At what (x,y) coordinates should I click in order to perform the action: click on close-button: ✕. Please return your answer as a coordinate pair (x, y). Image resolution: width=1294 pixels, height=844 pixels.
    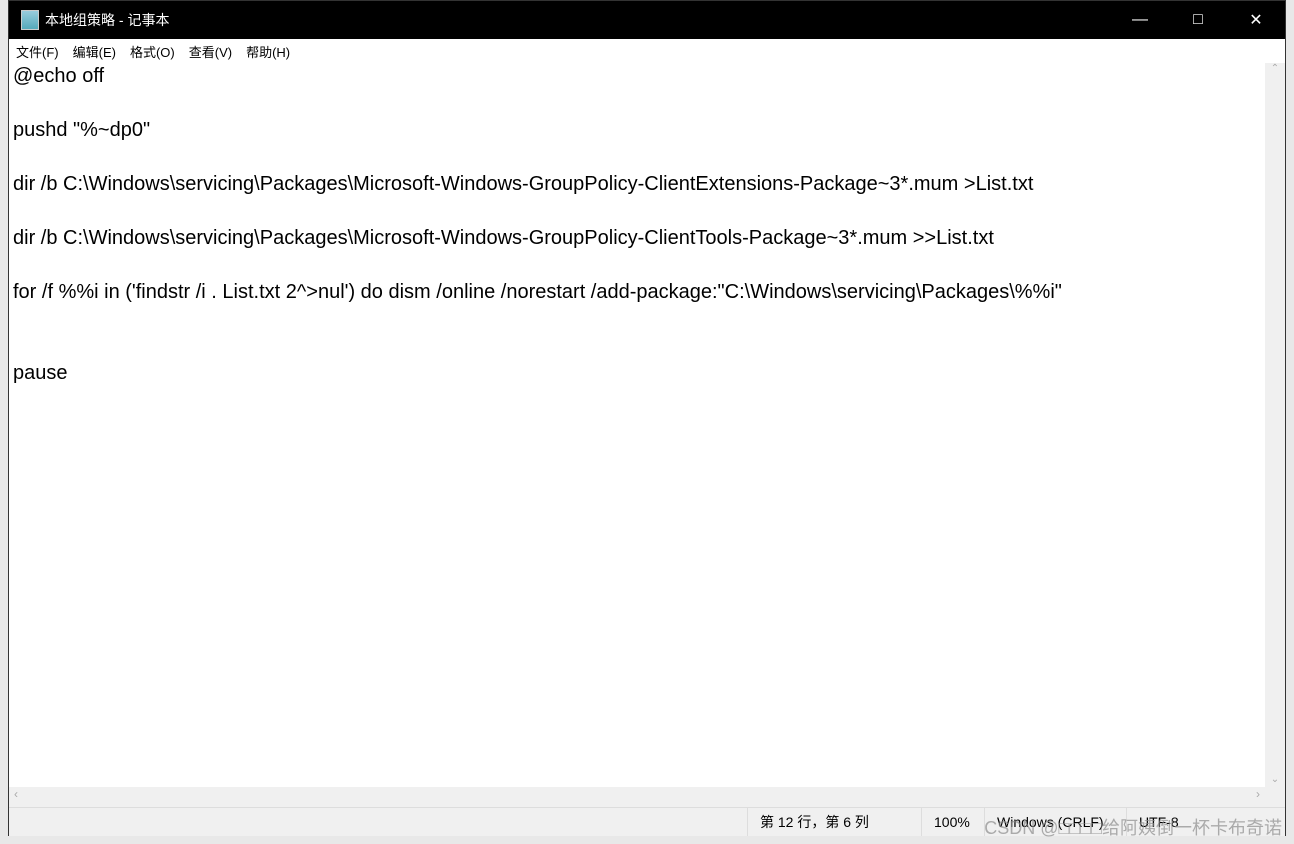
    Looking at the image, I should click on (1256, 20).